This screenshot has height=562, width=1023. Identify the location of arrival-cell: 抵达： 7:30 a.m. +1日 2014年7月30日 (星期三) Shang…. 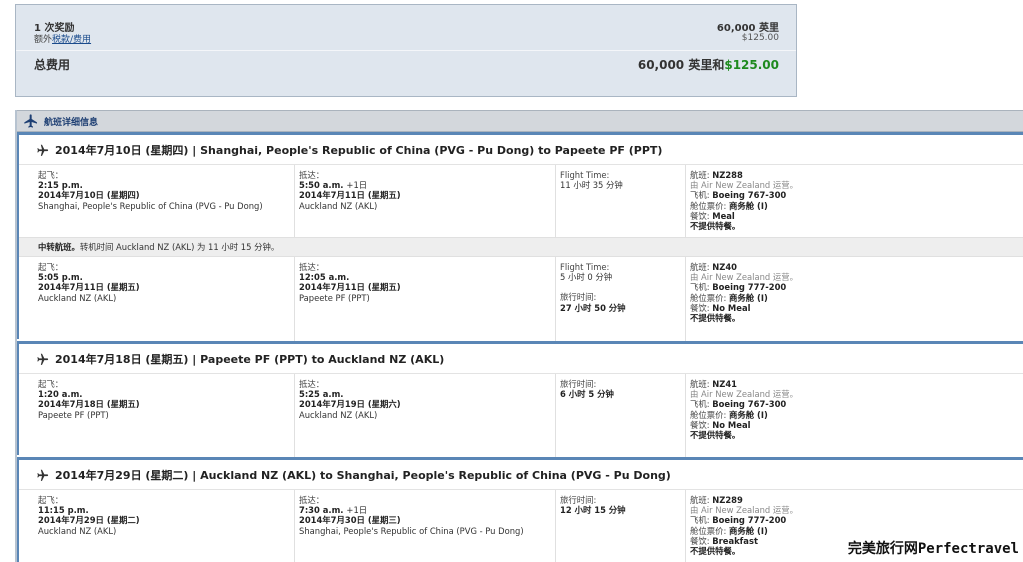
(425, 526).